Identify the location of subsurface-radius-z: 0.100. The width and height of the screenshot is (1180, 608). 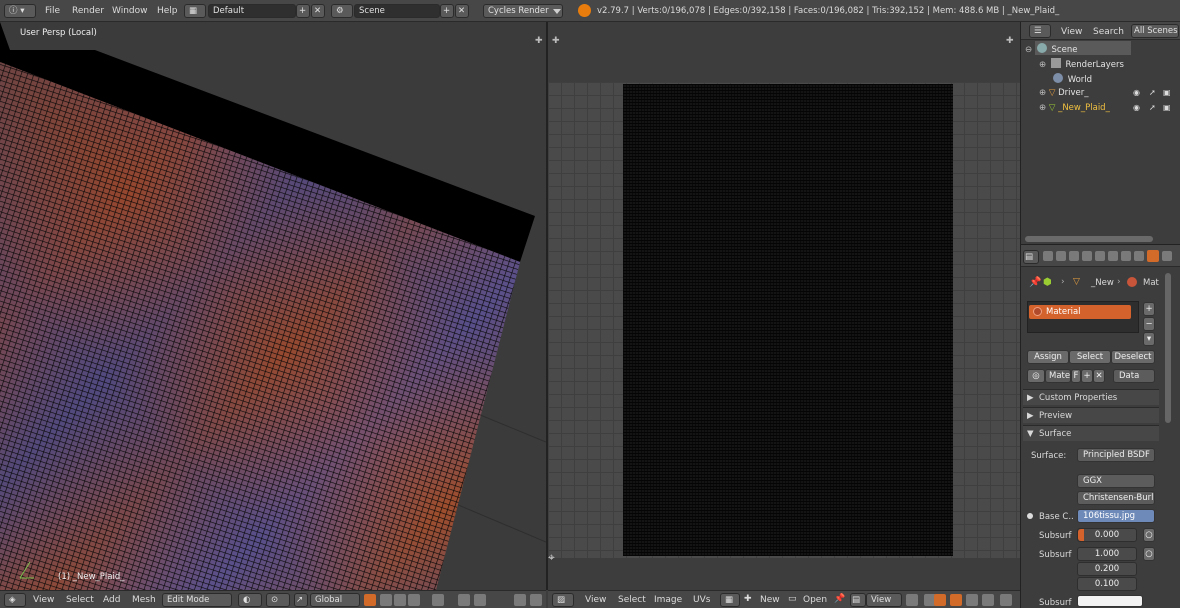
(1107, 584).